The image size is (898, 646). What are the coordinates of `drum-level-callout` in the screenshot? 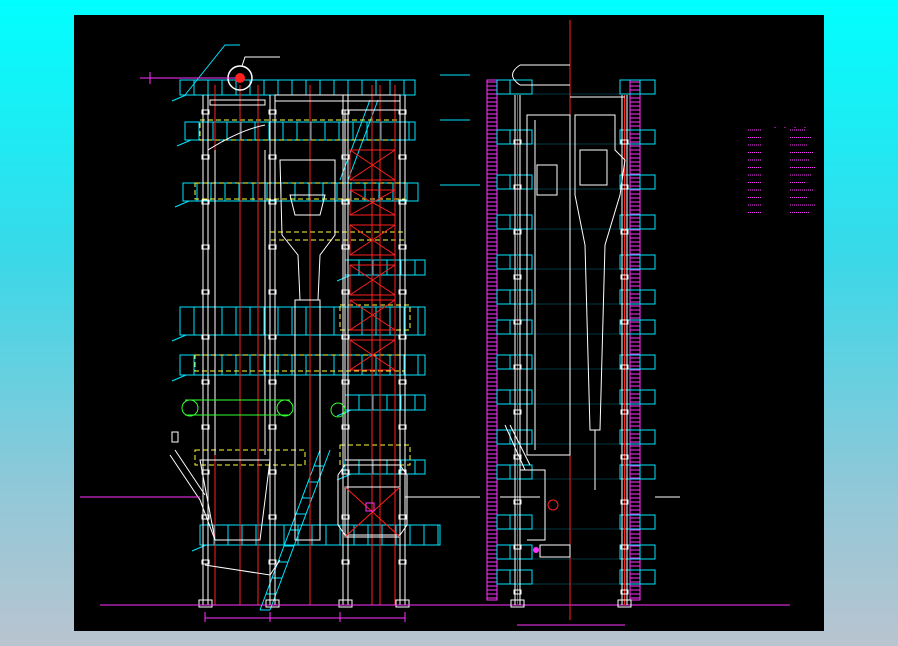 It's located at (187, 78).